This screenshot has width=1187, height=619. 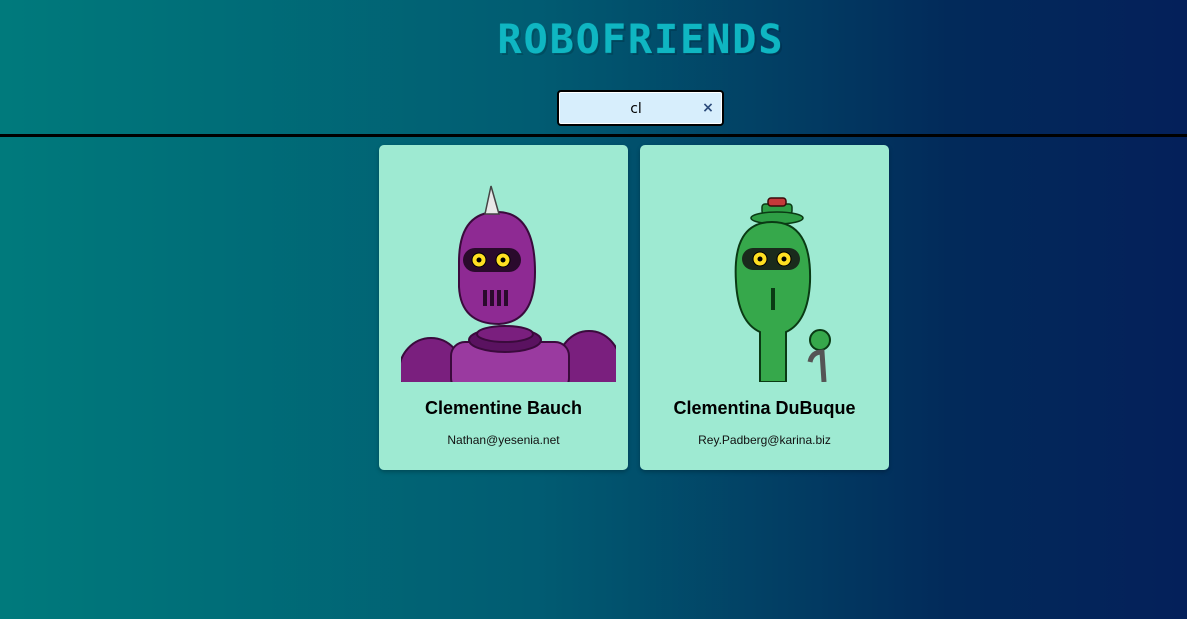 What do you see at coordinates (764, 440) in the screenshot?
I see `robot-email: Rey.Padberg@karina.biz` at bounding box center [764, 440].